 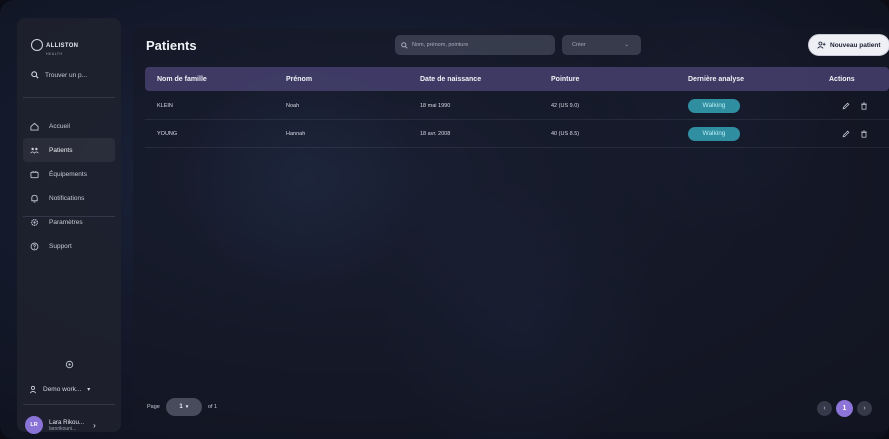 What do you see at coordinates (60, 246) in the screenshot?
I see `sidebar-item-label: Support` at bounding box center [60, 246].